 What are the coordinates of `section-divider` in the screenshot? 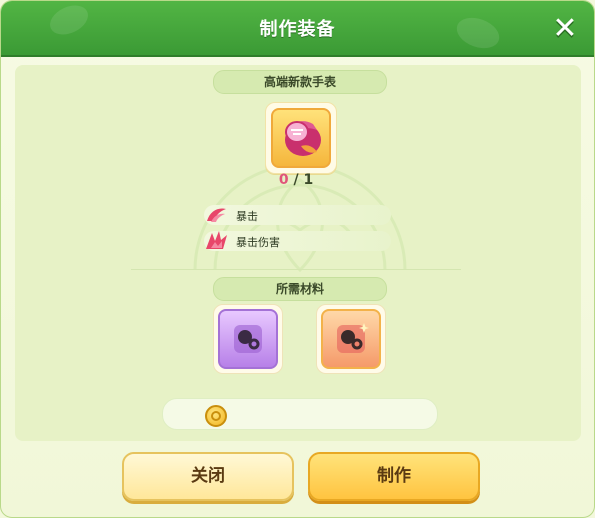 It's located at (296, 269).